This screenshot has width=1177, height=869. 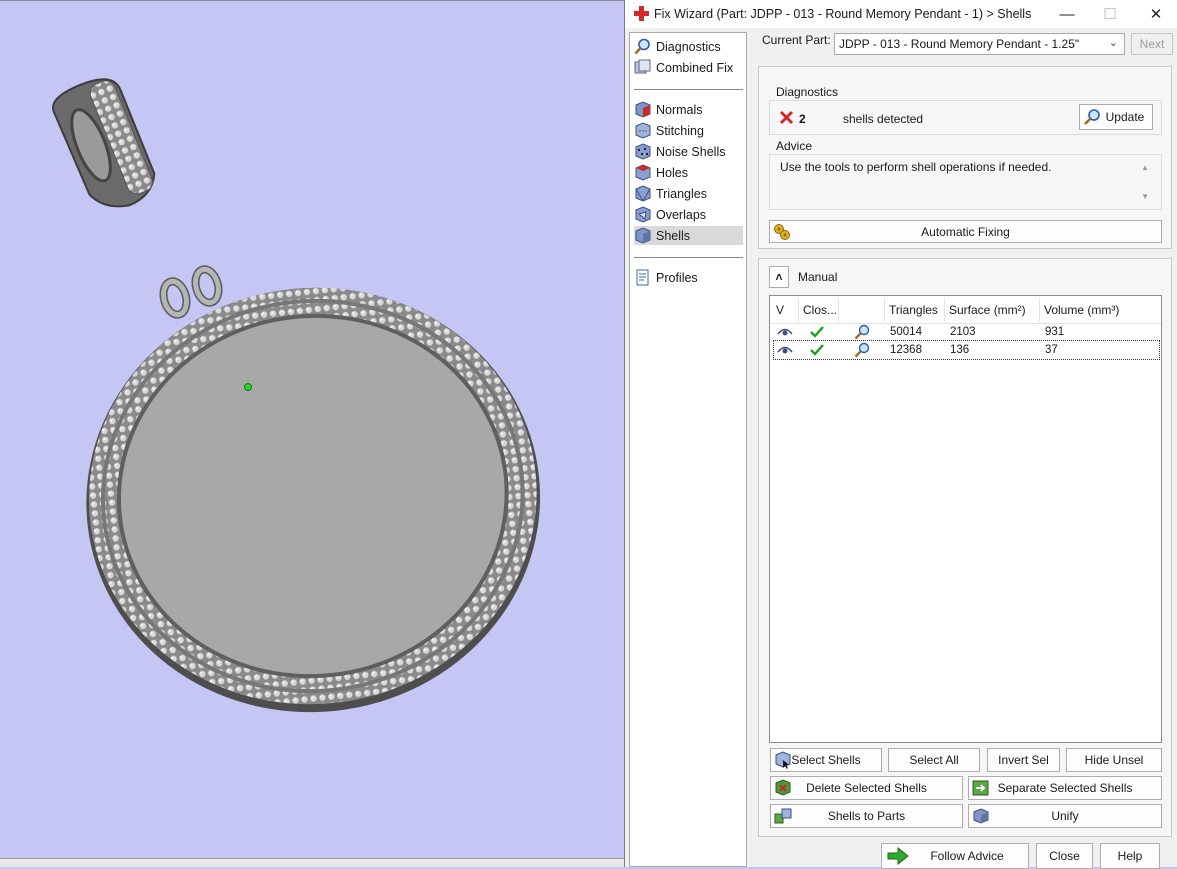 I want to click on follow-advice-label: Follow Advice, so click(x=967, y=856).